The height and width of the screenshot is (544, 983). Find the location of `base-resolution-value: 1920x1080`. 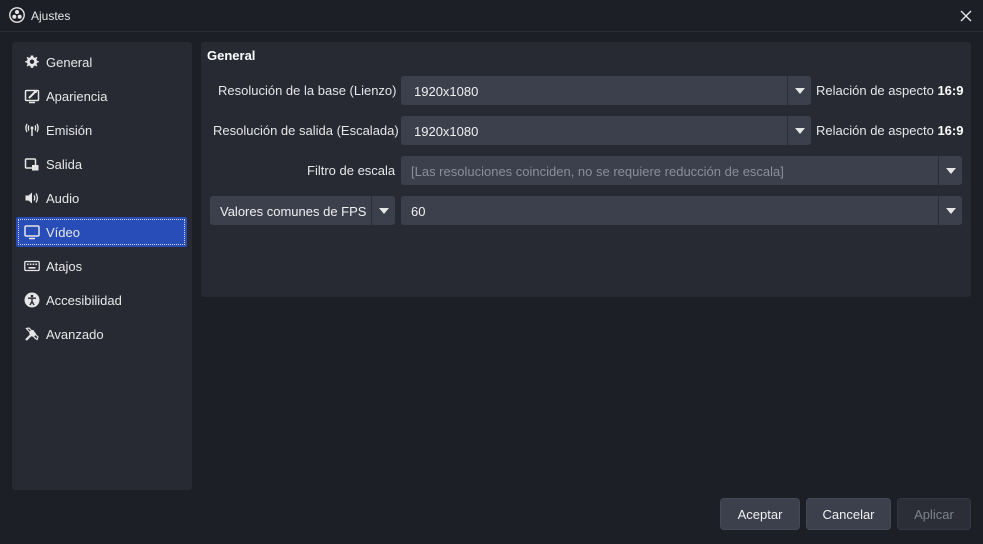

base-resolution-value: 1920x1080 is located at coordinates (446, 91).